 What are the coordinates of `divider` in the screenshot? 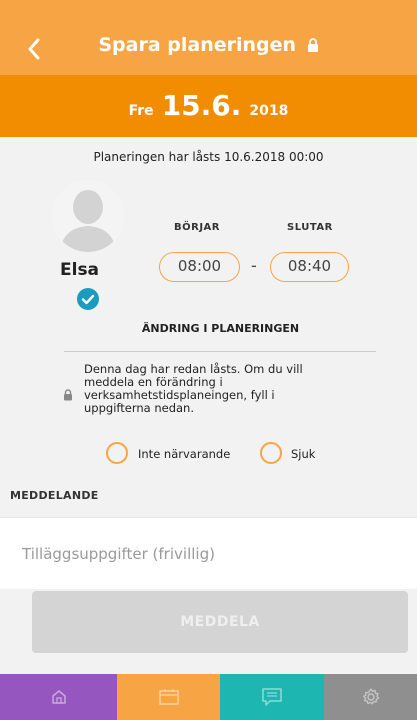 It's located at (220, 351).